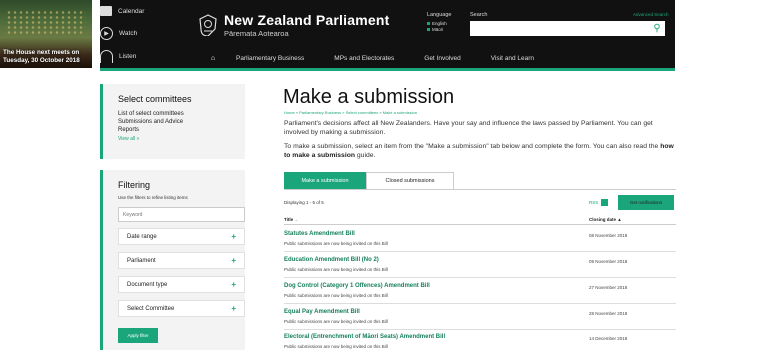  Describe the element at coordinates (138, 335) in the screenshot. I see `apply-filter-button: Apply filter` at that location.